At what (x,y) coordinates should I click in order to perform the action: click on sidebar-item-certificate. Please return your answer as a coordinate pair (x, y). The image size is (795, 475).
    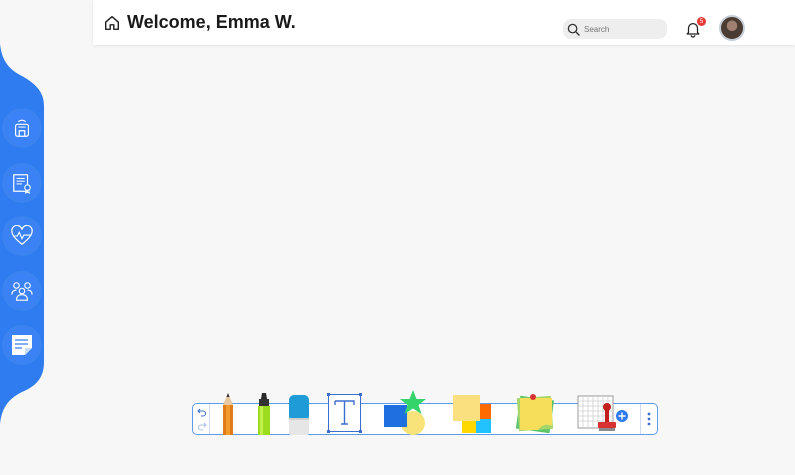
    Looking at the image, I should click on (22, 183).